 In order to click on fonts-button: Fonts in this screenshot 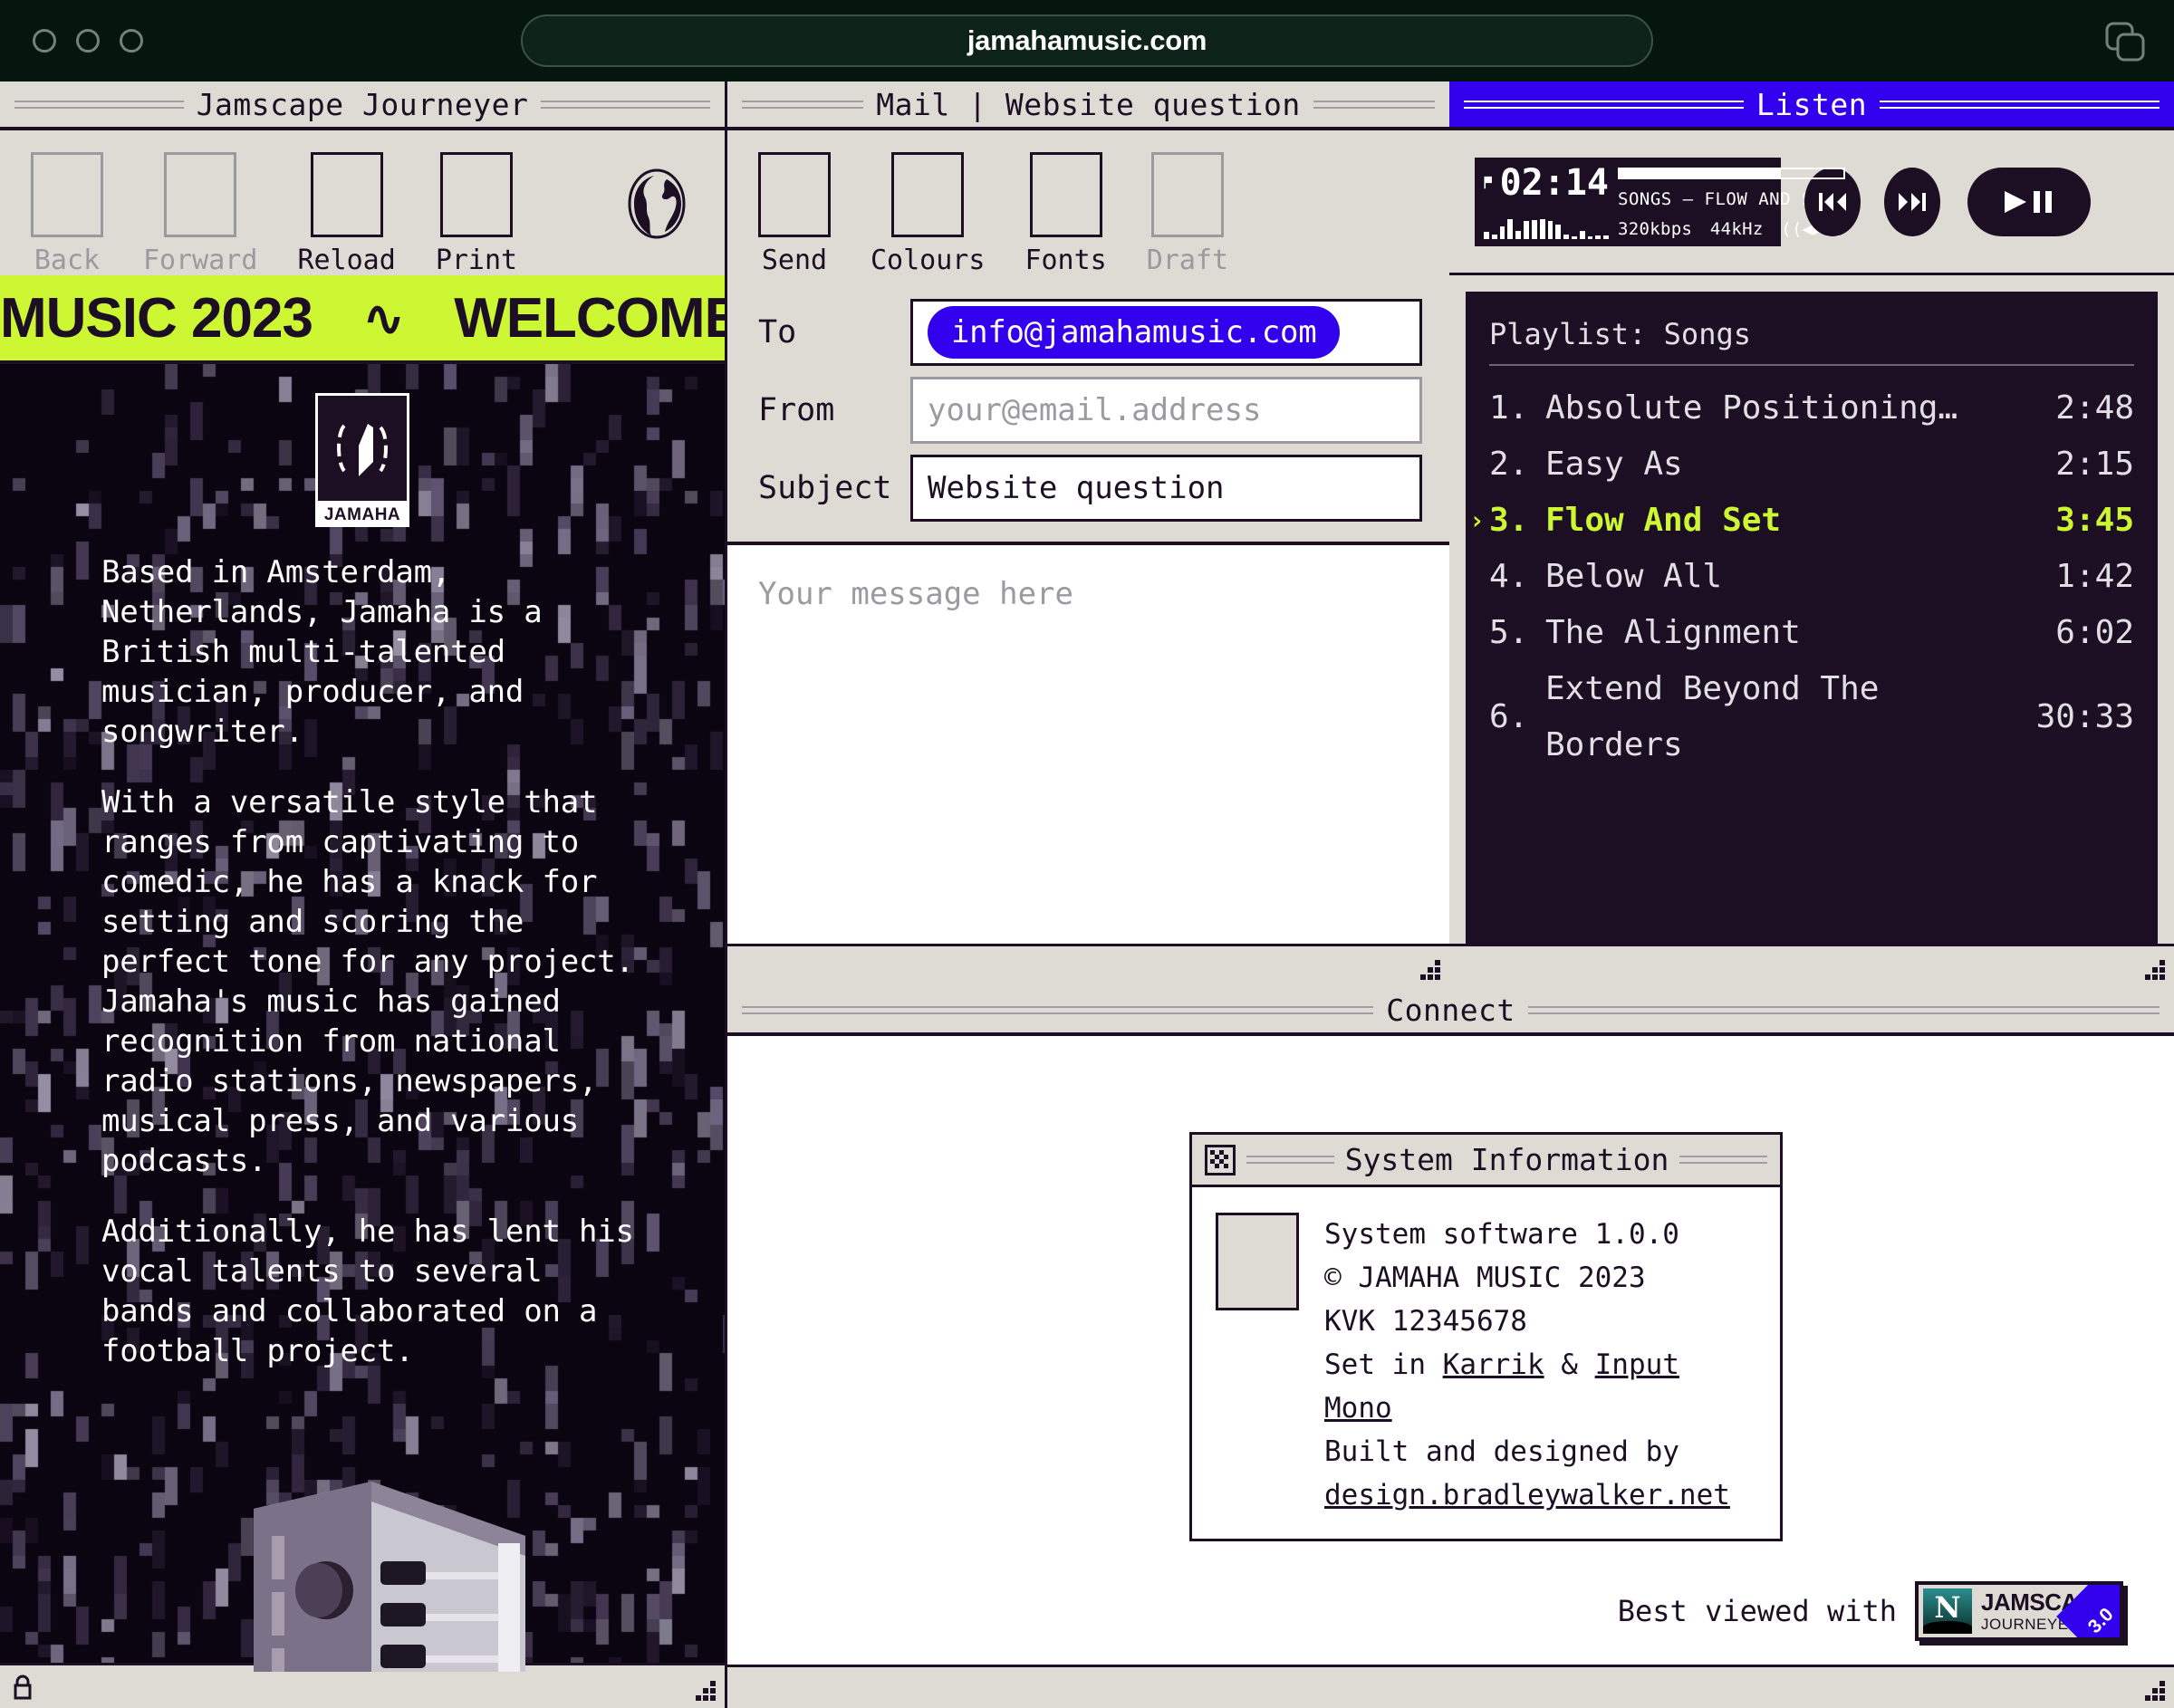, I will do `click(1065, 214)`.